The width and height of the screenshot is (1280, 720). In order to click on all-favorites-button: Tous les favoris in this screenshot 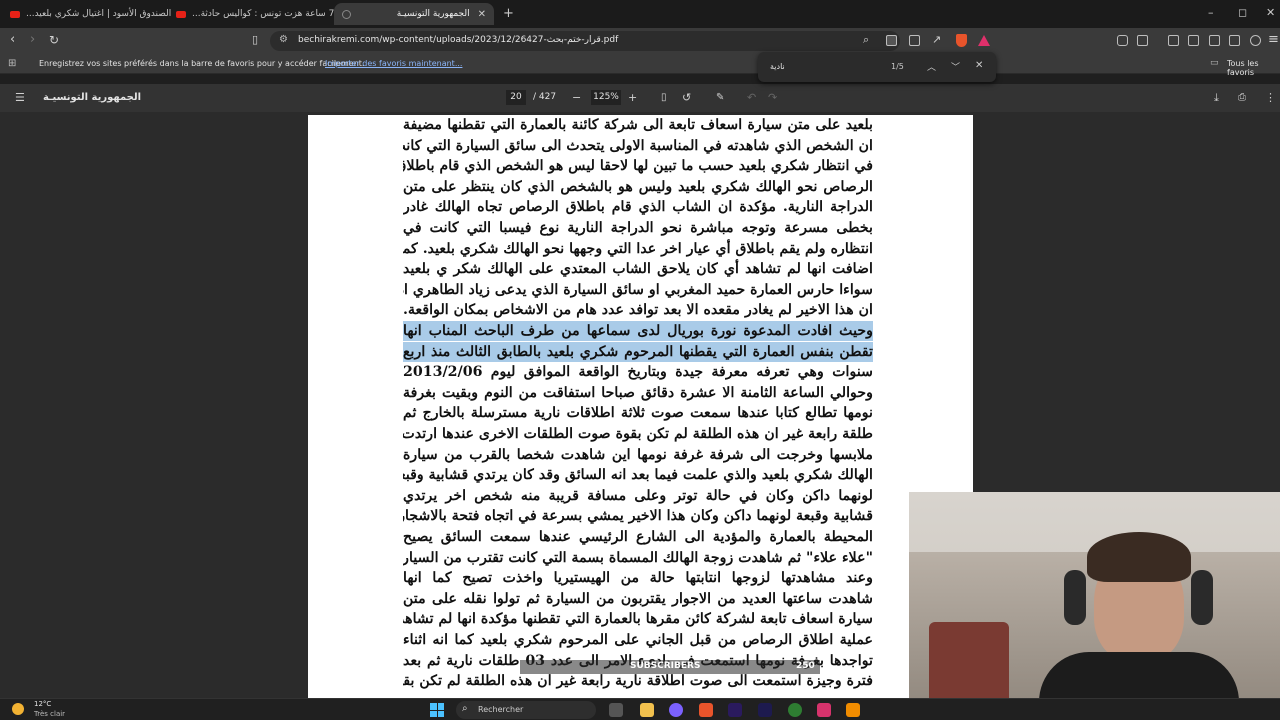, I will do `click(1253, 68)`.